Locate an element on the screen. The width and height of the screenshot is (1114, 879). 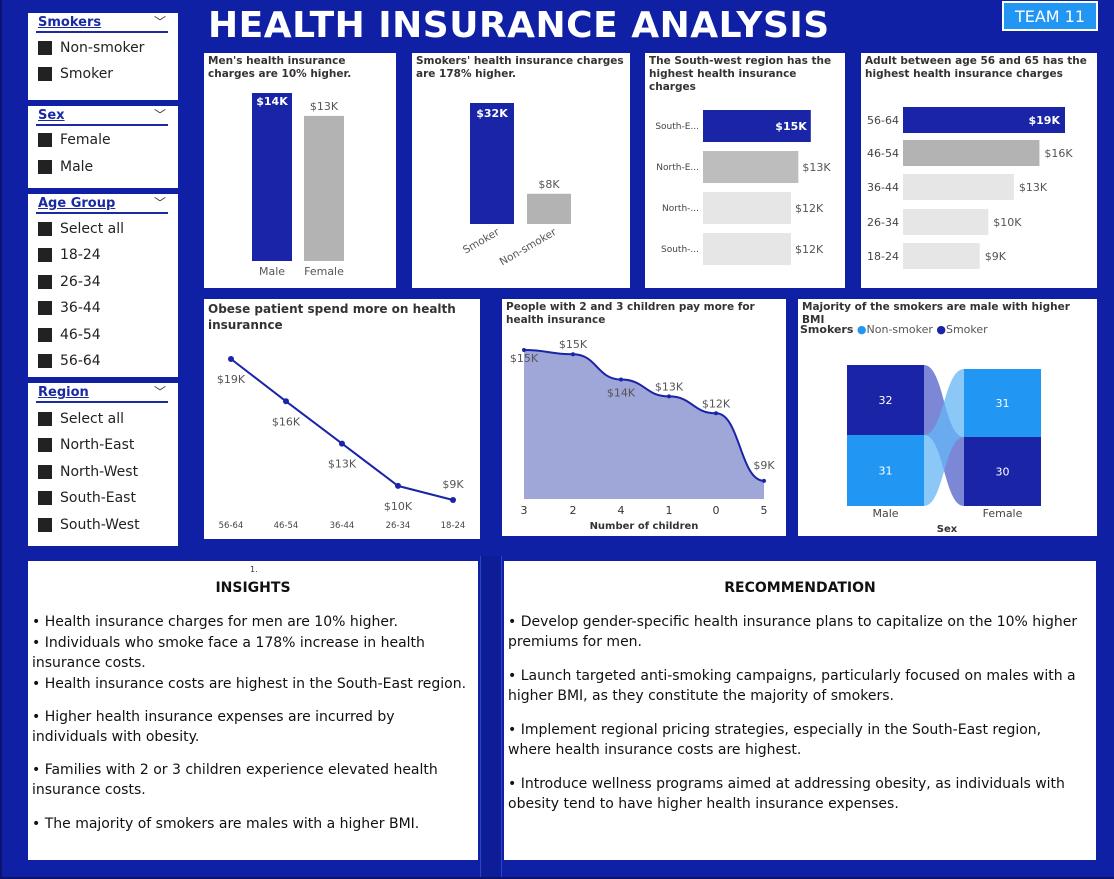
recommendation-title: RECOMMENDATION is located at coordinates (800, 588).